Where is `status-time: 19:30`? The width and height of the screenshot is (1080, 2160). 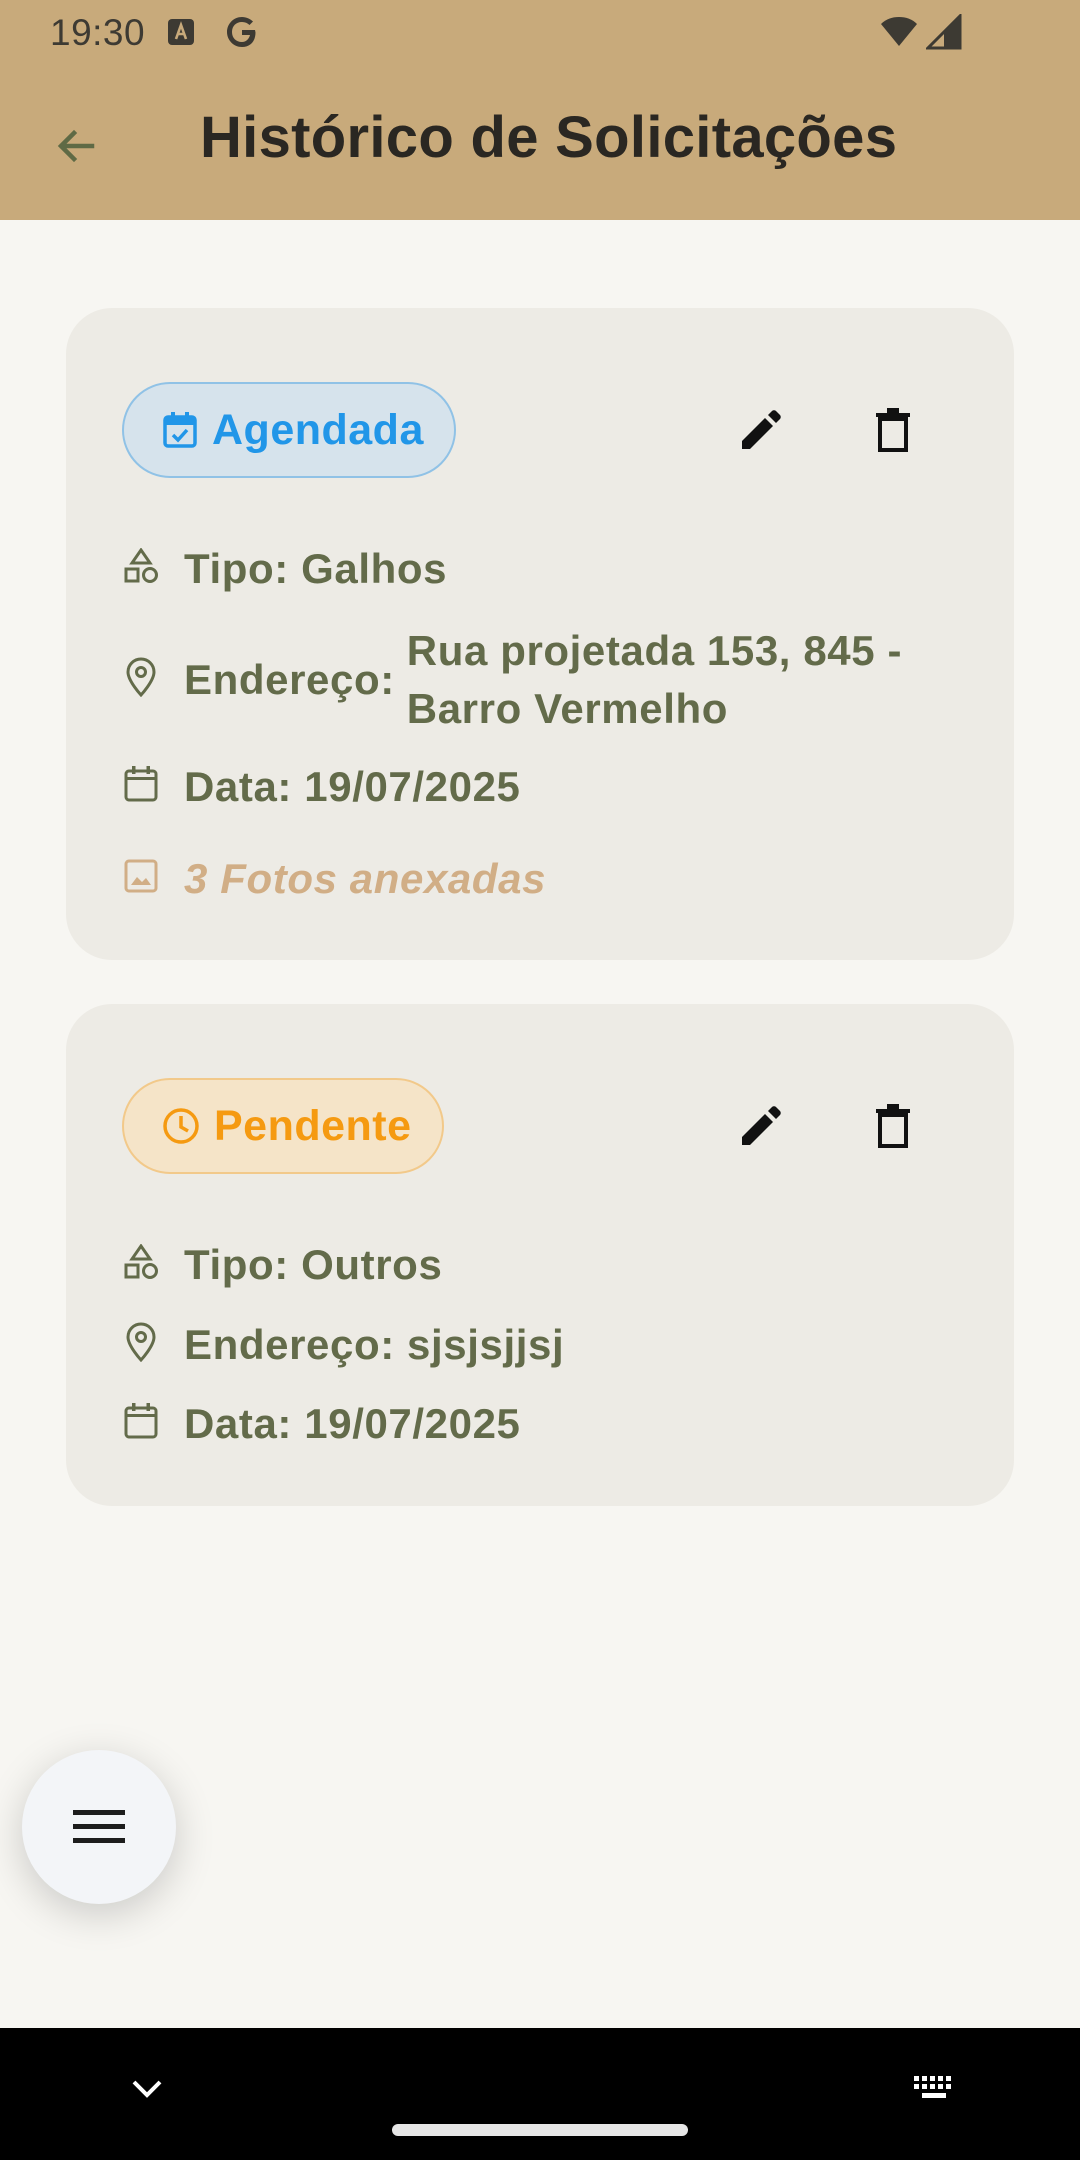 status-time: 19:30 is located at coordinates (98, 32).